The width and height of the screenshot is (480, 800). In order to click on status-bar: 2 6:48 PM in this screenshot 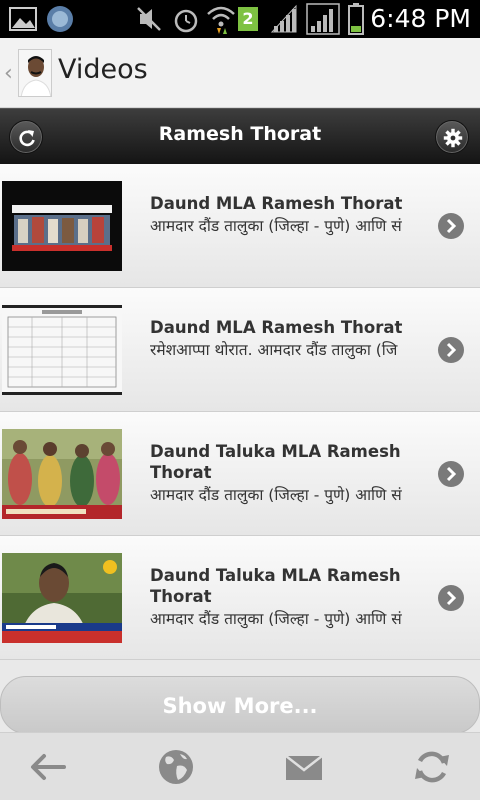, I will do `click(240, 19)`.